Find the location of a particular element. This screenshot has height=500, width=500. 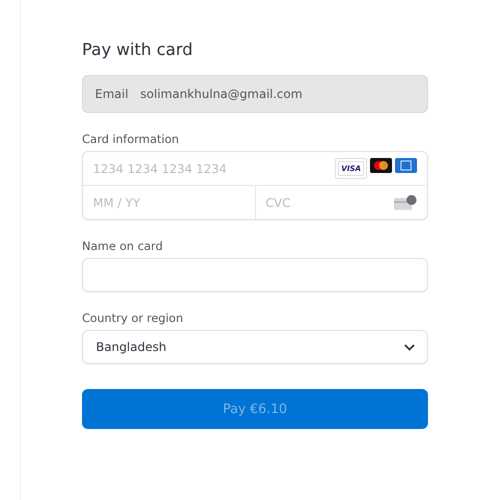

email-value: solimankhulna@gmail.com is located at coordinates (221, 94).